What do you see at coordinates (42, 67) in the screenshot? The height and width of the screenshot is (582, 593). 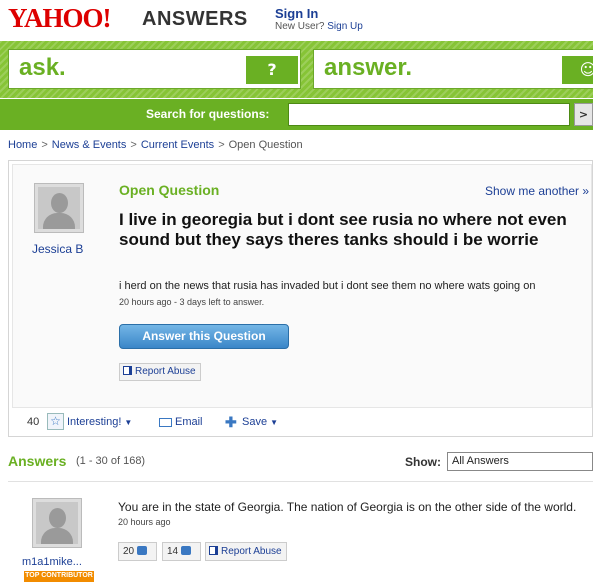 I see `ask-label: ask.` at bounding box center [42, 67].